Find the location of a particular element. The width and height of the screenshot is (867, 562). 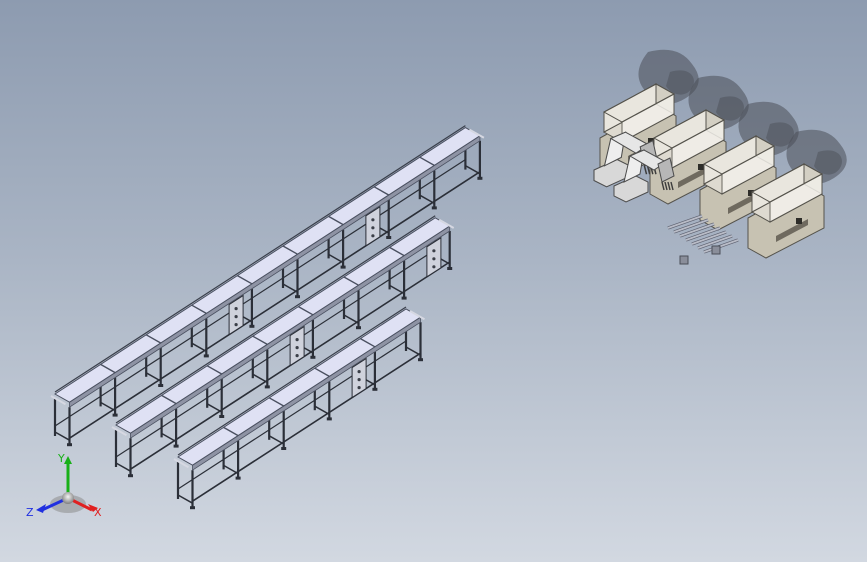

gripper-finger is located at coordinates (645, 170).